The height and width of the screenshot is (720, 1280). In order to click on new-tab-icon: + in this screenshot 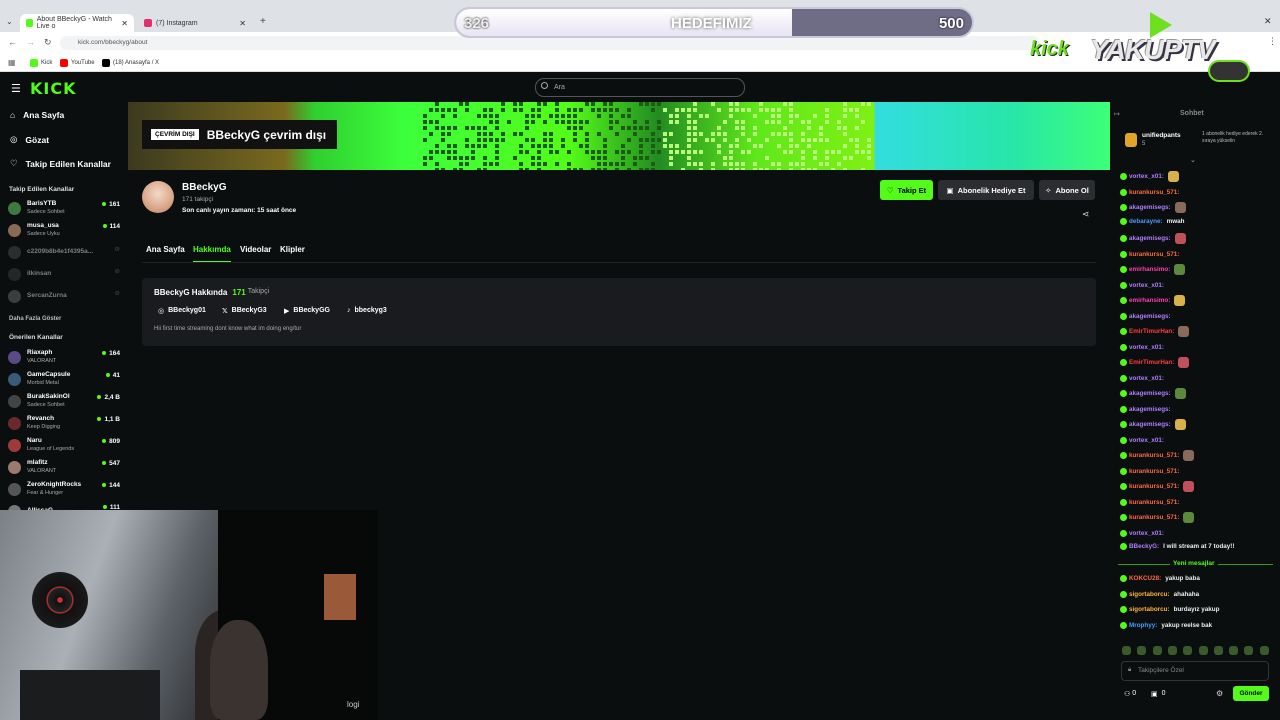, I will do `click(263, 21)`.